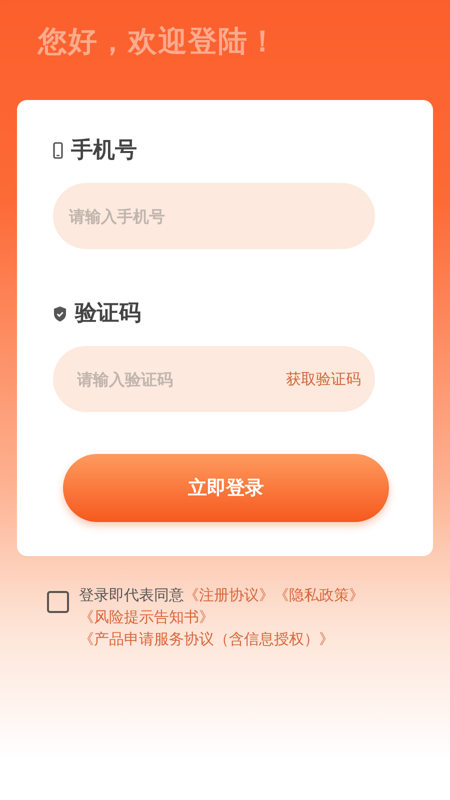  I want to click on agreement-checkbox, so click(58, 602).